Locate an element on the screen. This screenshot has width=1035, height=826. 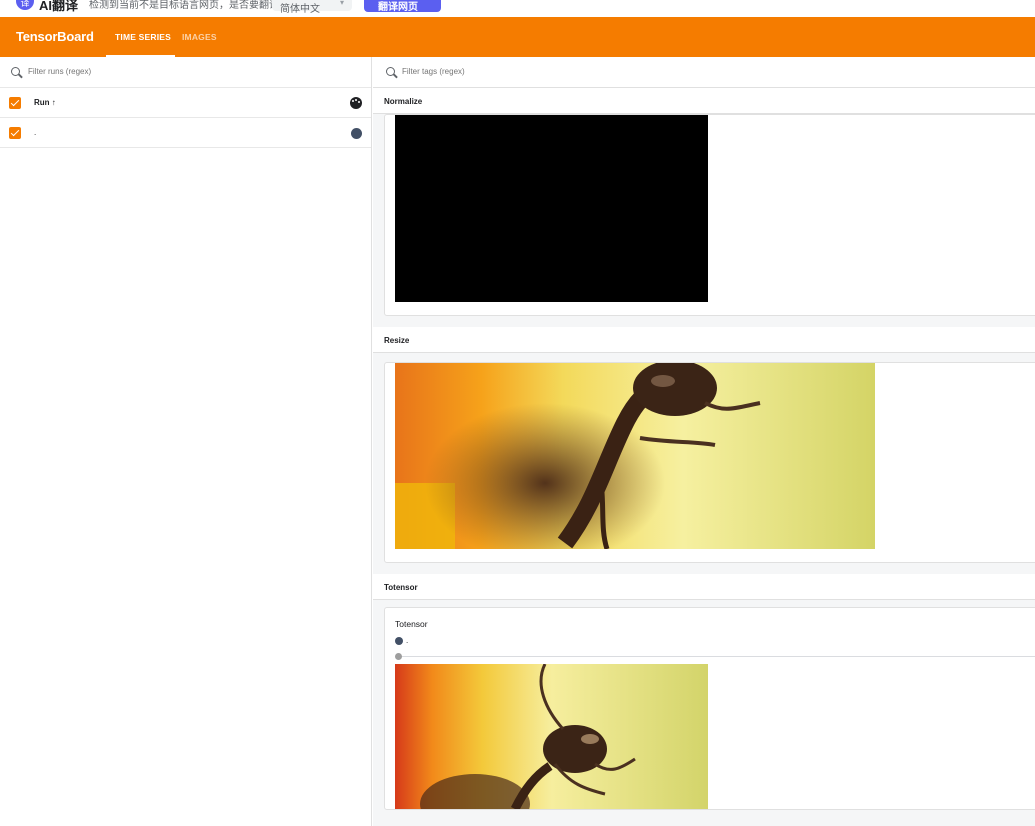
chevron-down-icon: ▾ is located at coordinates (341, 3).